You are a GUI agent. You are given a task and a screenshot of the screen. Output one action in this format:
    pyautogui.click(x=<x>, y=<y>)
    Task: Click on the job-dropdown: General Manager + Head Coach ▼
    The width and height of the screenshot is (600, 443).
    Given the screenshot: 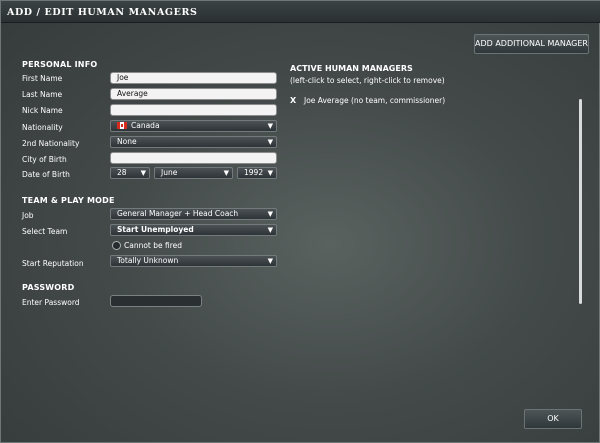 What is the action you would take?
    pyautogui.click(x=193, y=214)
    